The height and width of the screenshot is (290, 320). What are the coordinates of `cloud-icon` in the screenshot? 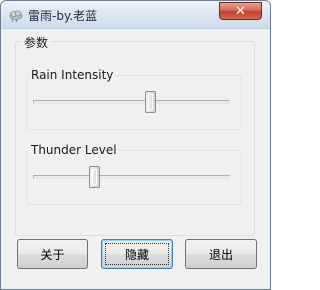 It's located at (16, 16).